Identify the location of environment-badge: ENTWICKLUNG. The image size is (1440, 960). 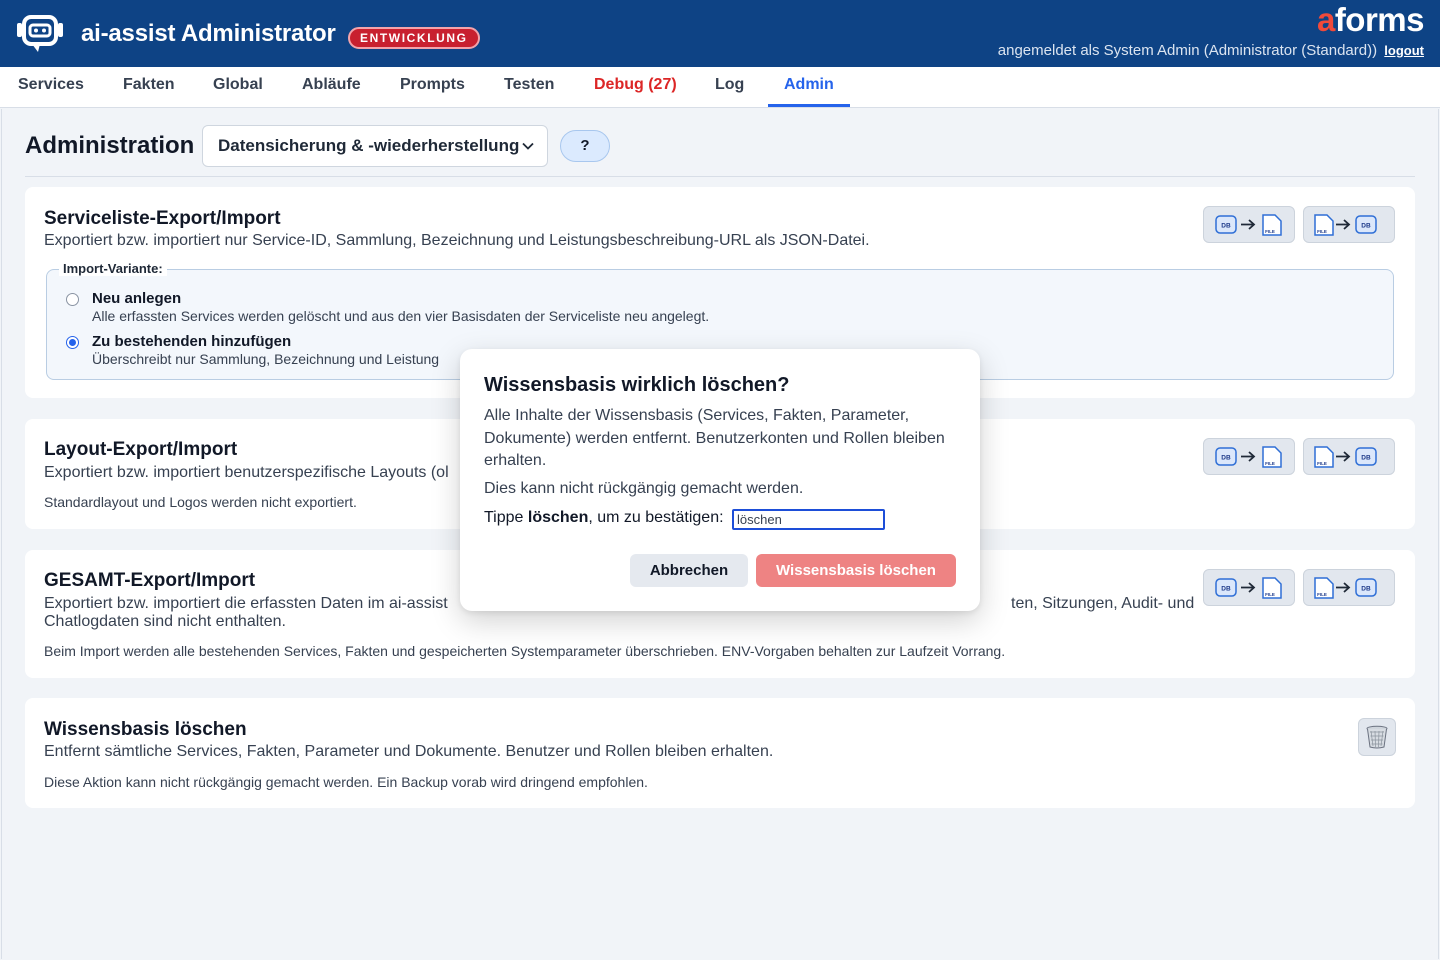
(414, 38).